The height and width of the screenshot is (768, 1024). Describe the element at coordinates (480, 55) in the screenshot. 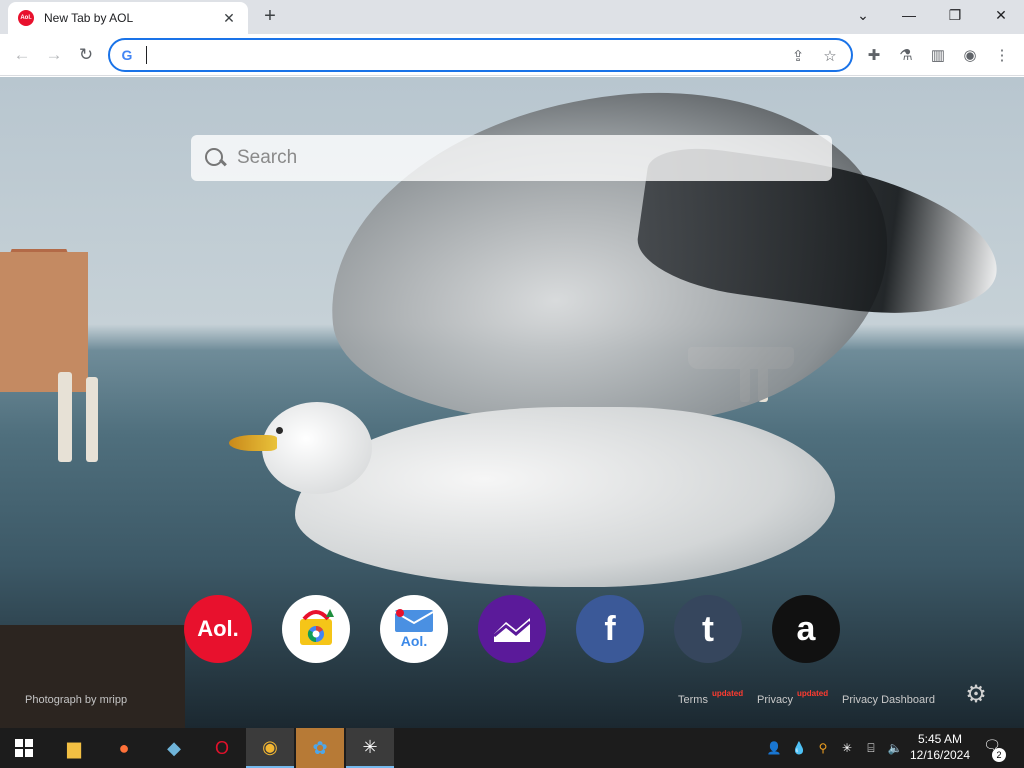

I see `address-bar: G ⇪ ☆` at that location.